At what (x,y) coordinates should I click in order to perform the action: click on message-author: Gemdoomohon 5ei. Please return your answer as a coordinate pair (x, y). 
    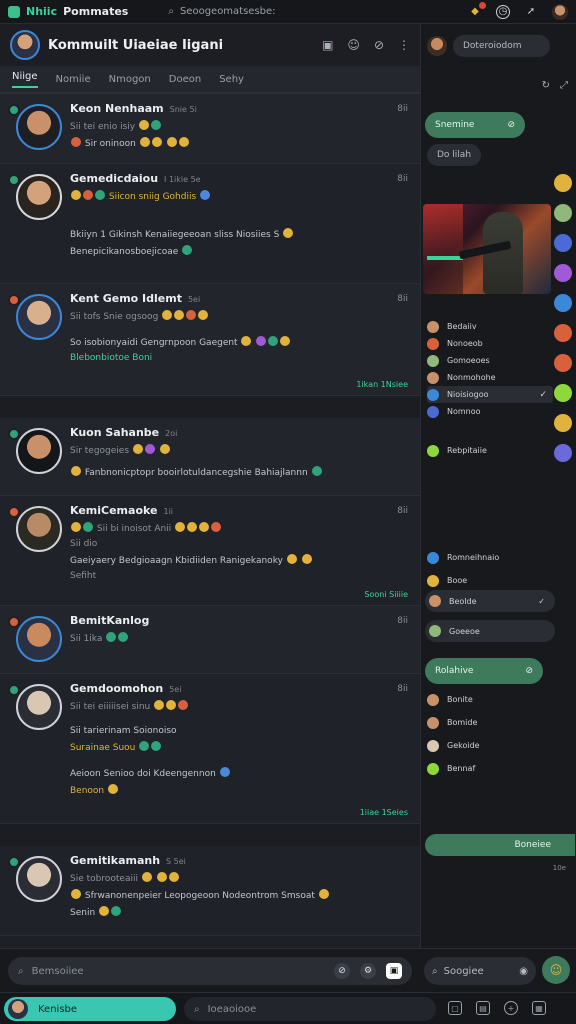
    Looking at the image, I should click on (240, 688).